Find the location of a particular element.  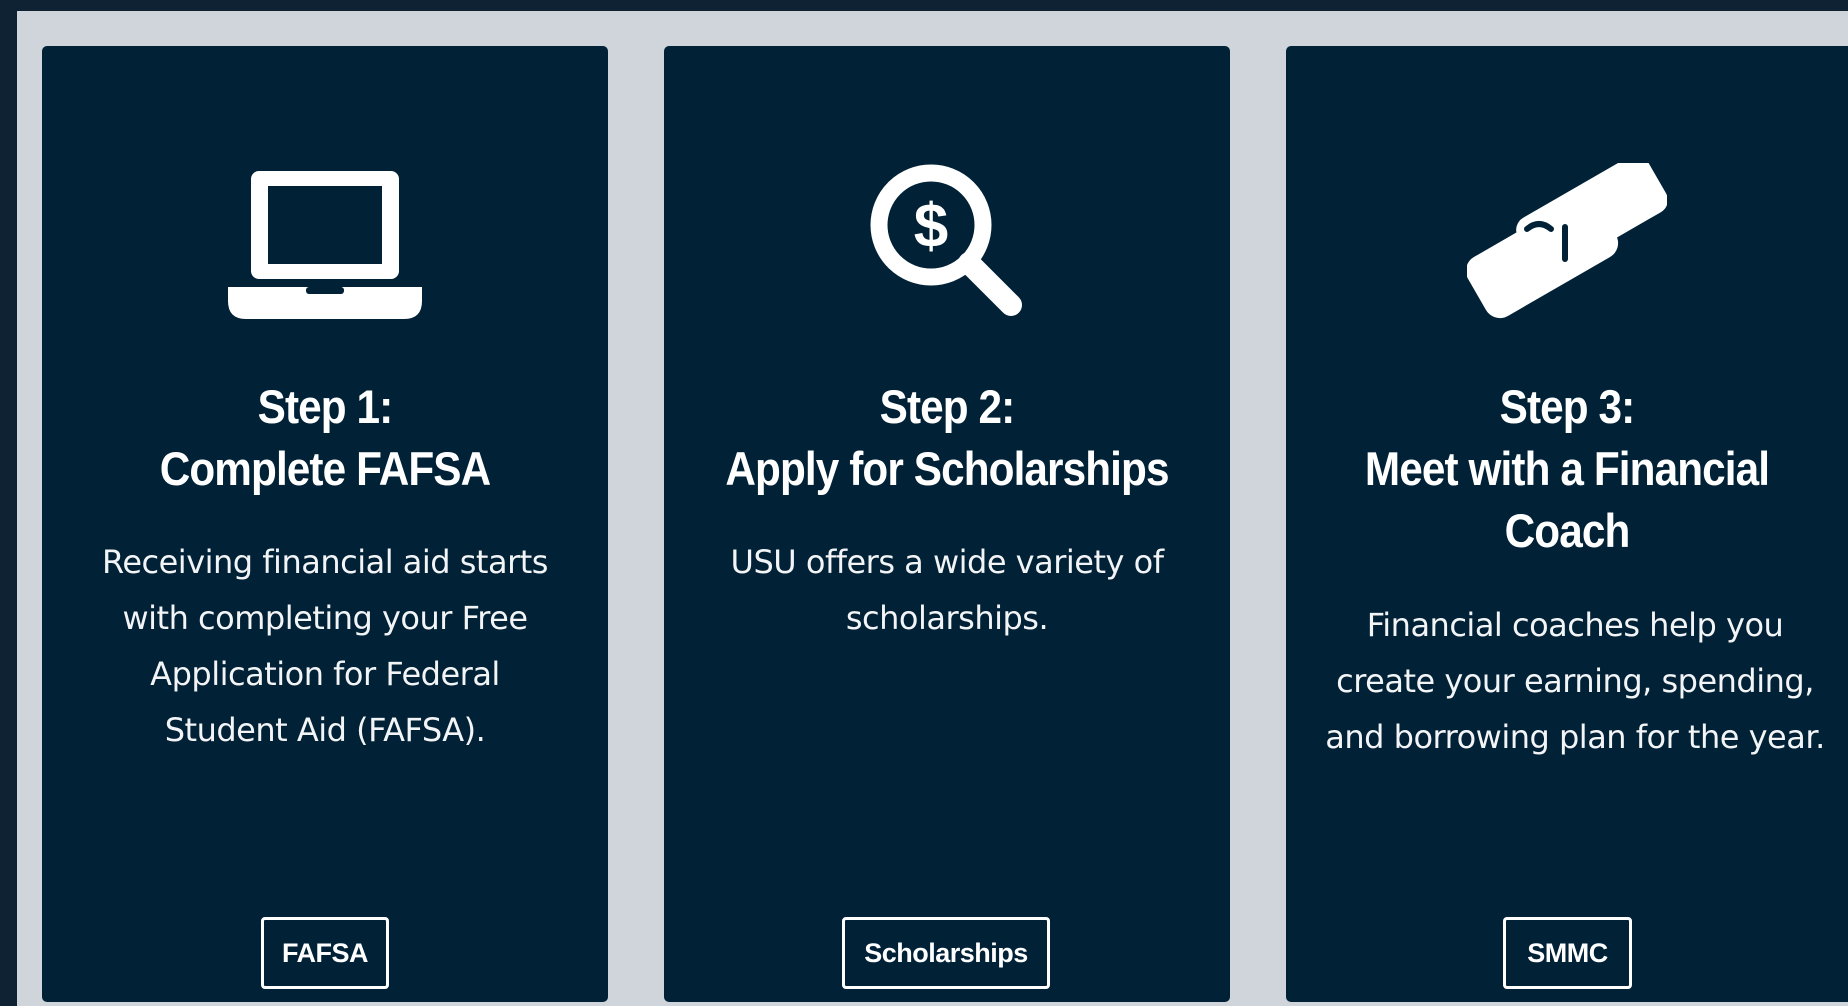

magnifier-dollar-icon: $ is located at coordinates (947, 241).